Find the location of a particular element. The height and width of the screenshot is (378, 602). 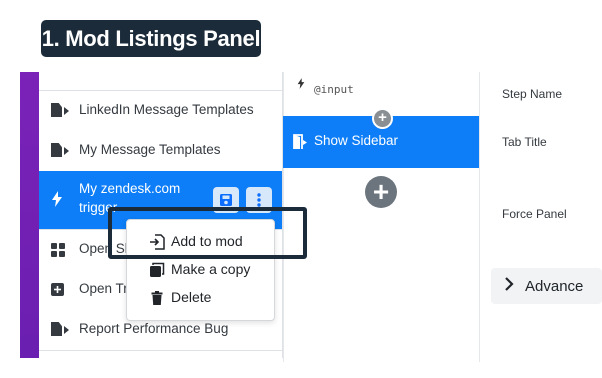

trash-icon is located at coordinates (157, 298).